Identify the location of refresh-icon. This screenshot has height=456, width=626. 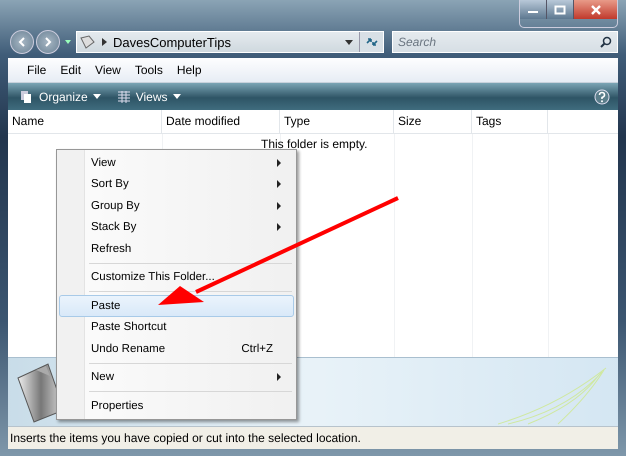
(371, 42).